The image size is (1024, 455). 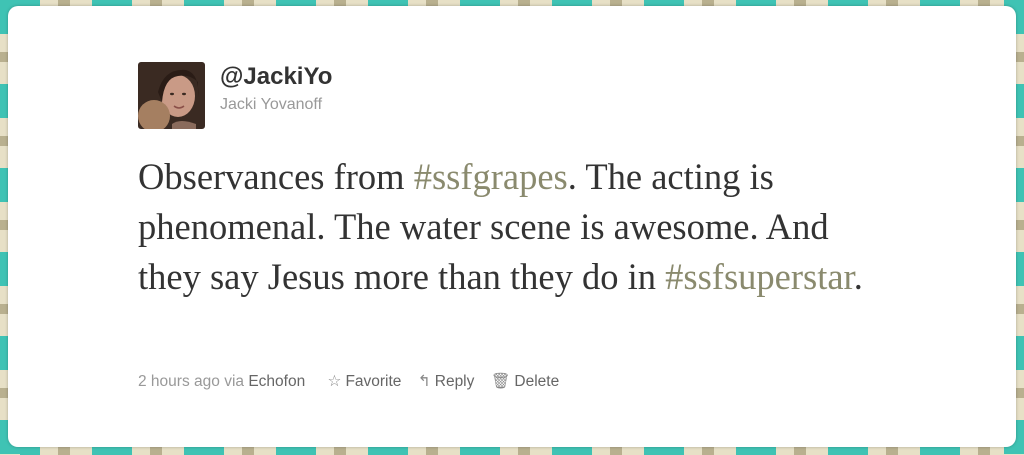 I want to click on profile-photo-icon, so click(x=171, y=95).